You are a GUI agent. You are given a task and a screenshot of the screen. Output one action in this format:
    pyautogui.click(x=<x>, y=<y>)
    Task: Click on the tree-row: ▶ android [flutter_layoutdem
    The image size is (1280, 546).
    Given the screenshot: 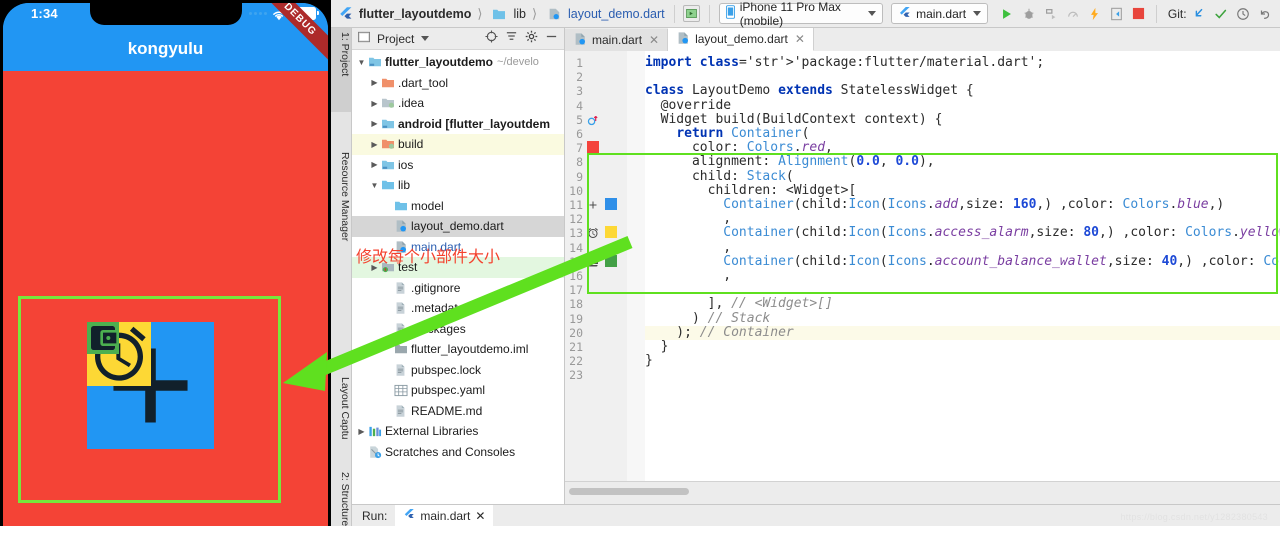 What is the action you would take?
    pyautogui.click(x=458, y=124)
    